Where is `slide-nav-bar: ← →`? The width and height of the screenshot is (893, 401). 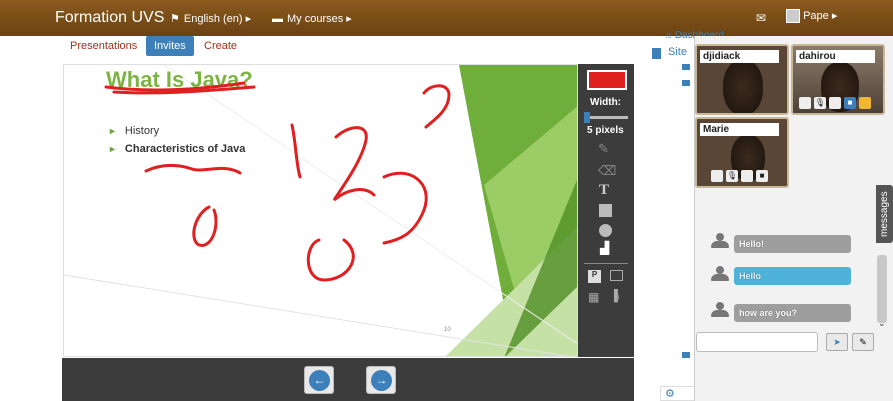 slide-nav-bar: ← → is located at coordinates (348, 379).